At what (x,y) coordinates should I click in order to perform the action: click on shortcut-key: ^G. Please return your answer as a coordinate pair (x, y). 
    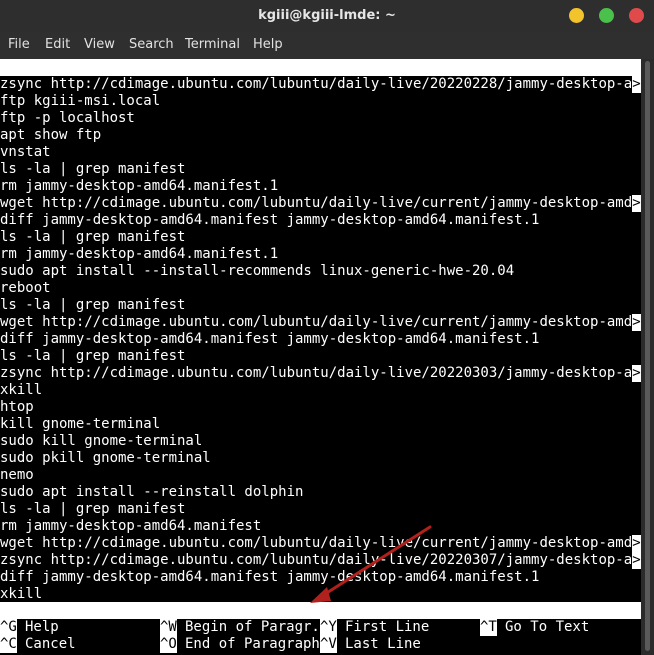
    Looking at the image, I should click on (8, 627).